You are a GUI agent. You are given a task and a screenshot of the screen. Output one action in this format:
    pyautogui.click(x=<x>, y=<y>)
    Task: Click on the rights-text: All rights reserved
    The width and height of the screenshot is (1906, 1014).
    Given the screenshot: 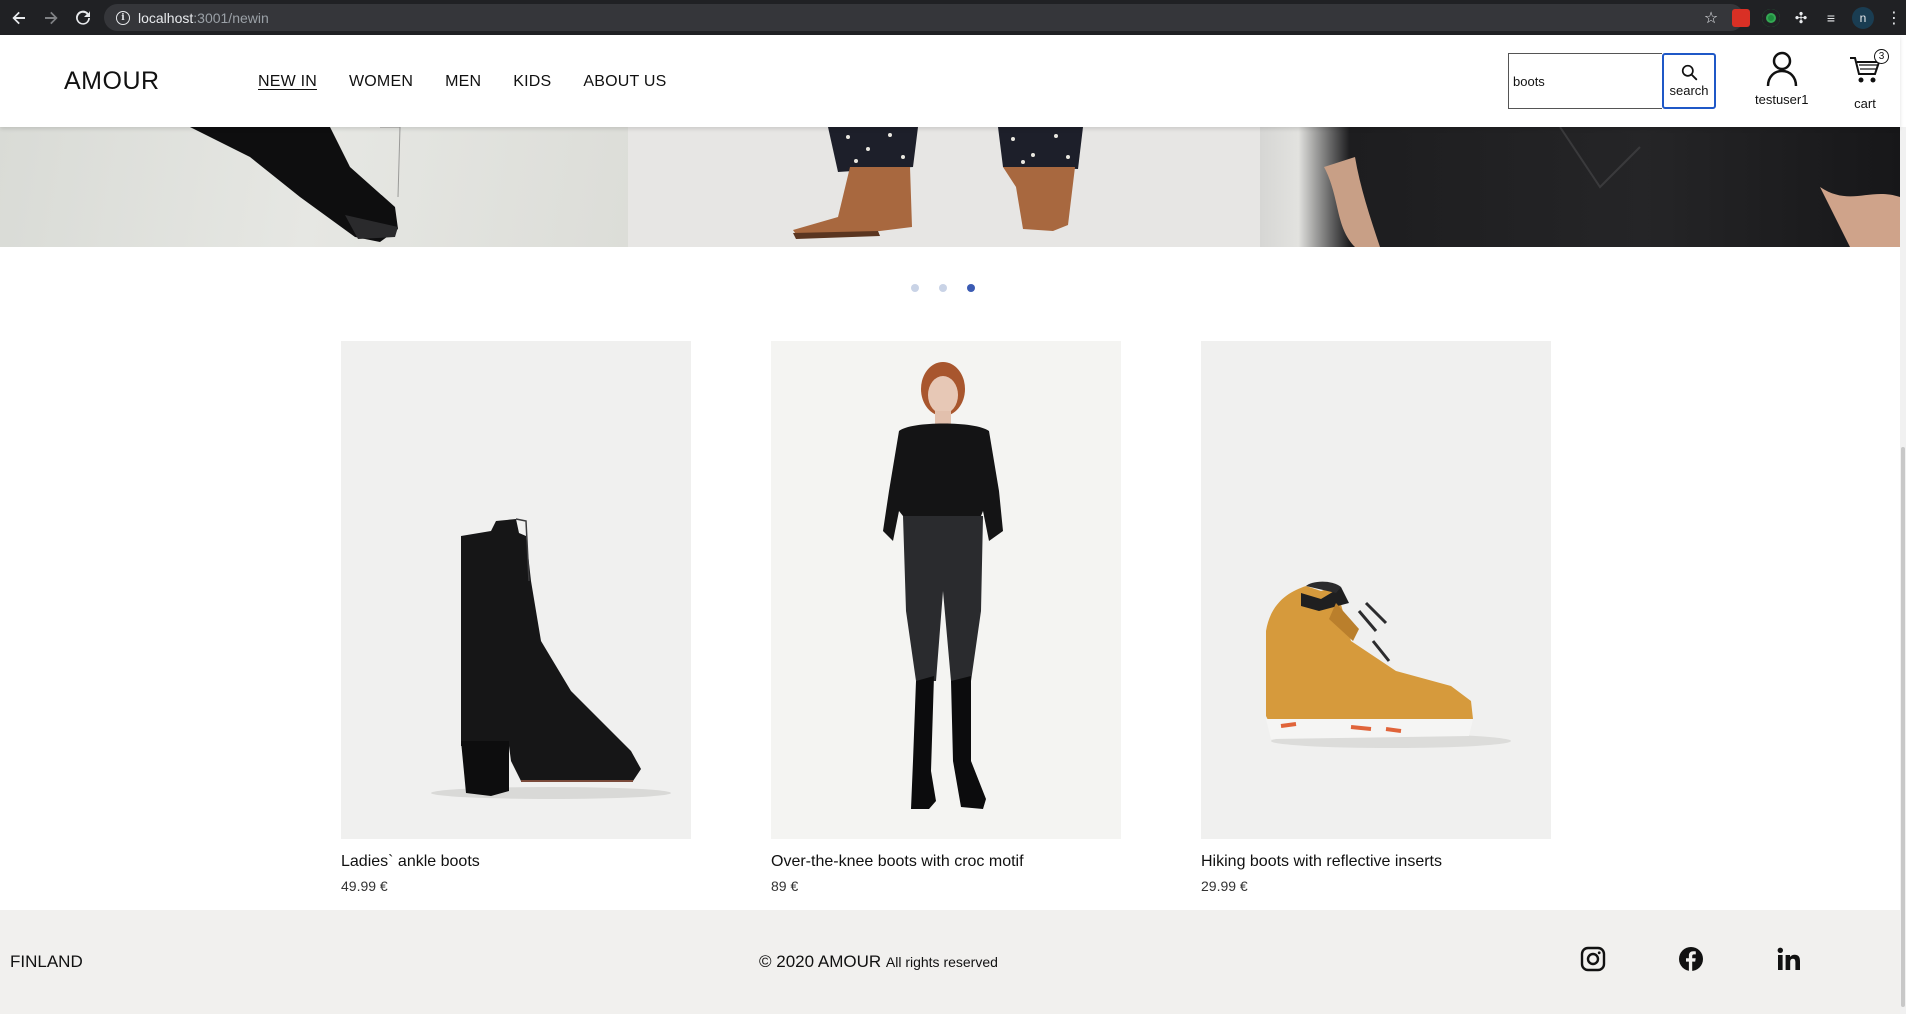 What is the action you would take?
    pyautogui.click(x=941, y=962)
    